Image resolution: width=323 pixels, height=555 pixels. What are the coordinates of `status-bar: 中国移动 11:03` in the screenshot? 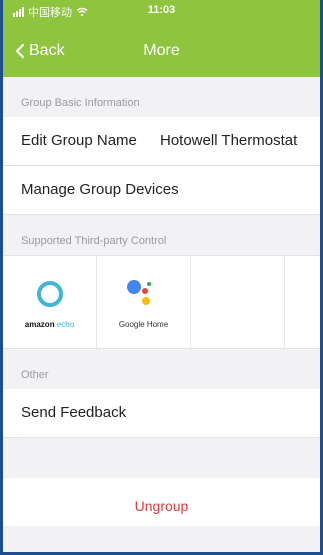 It's located at (161, 11).